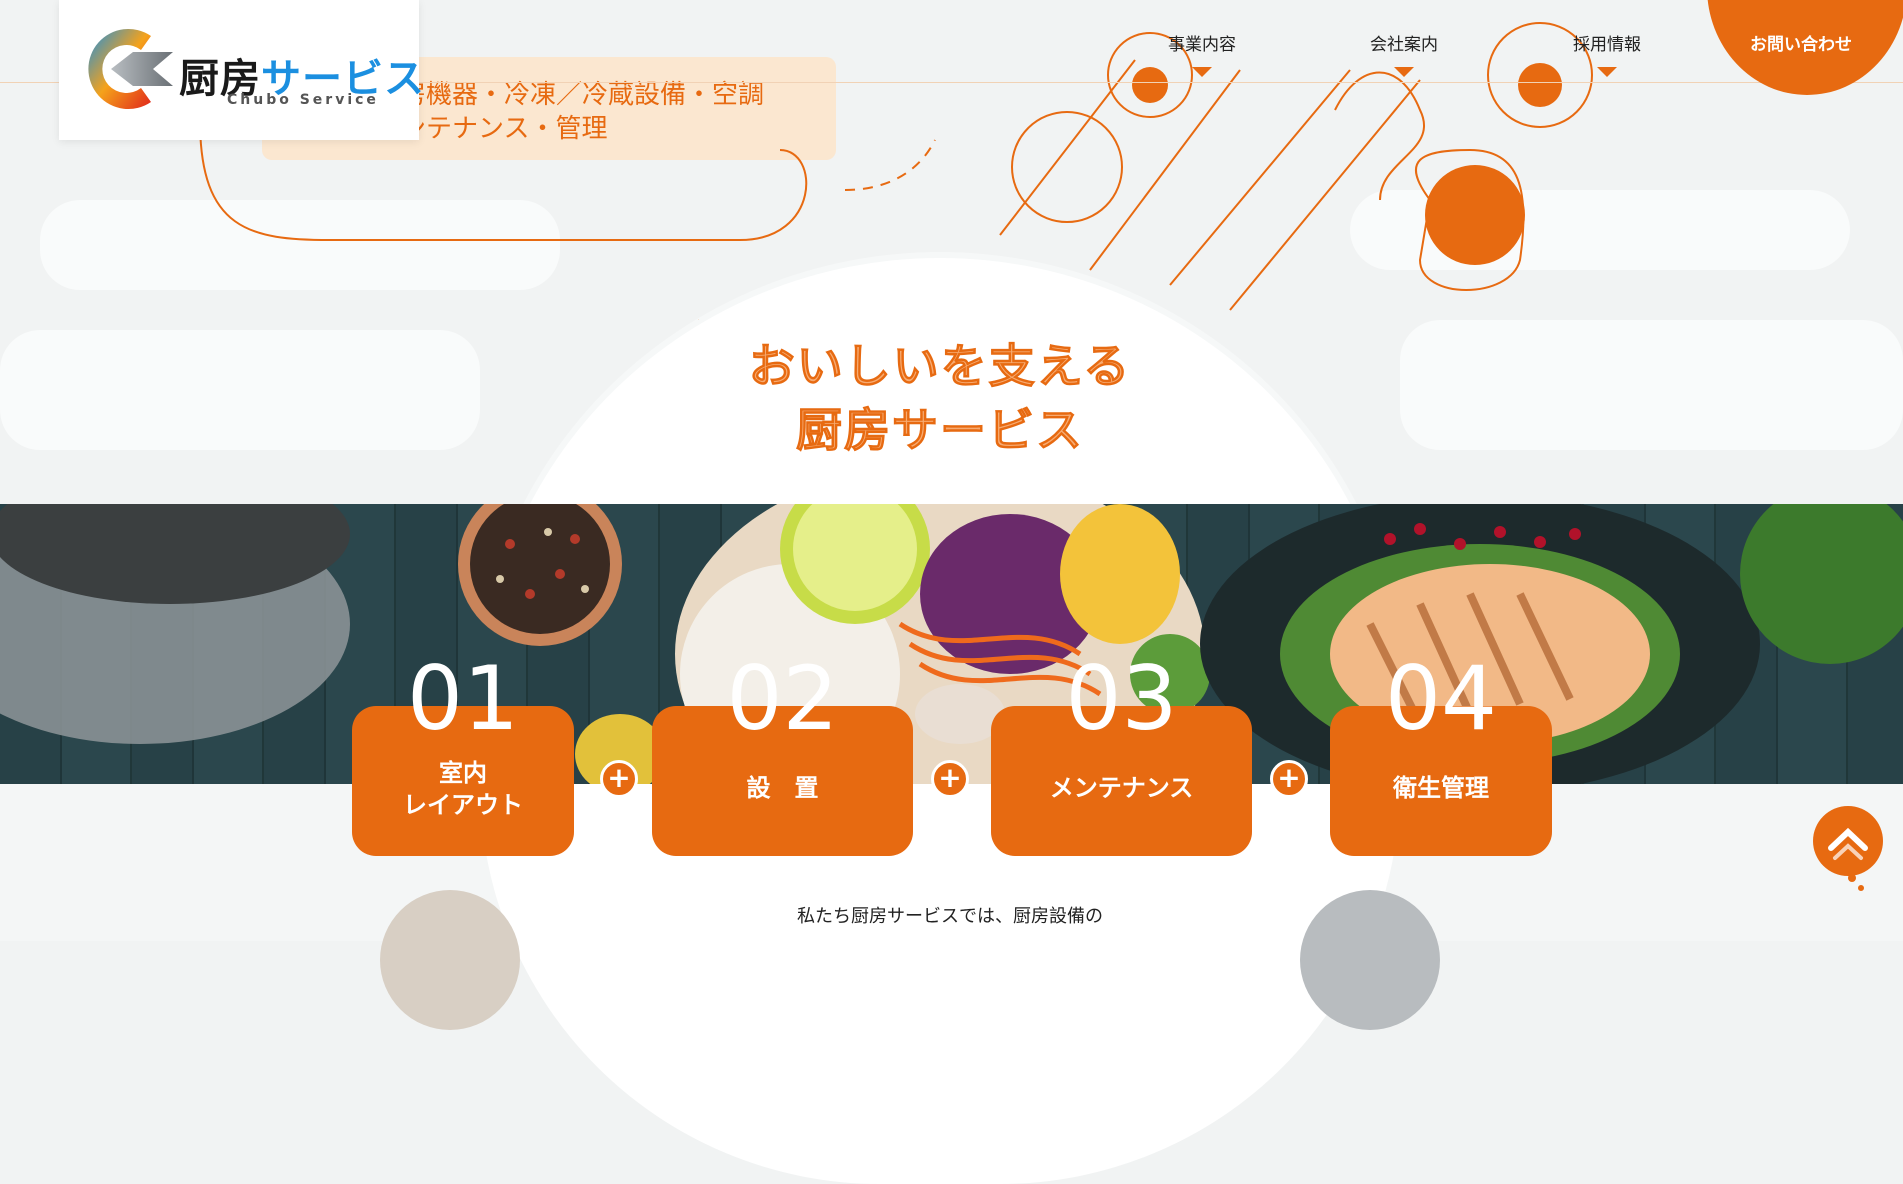  Describe the element at coordinates (1441, 698) in the screenshot. I see `step-number-04: 04` at that location.